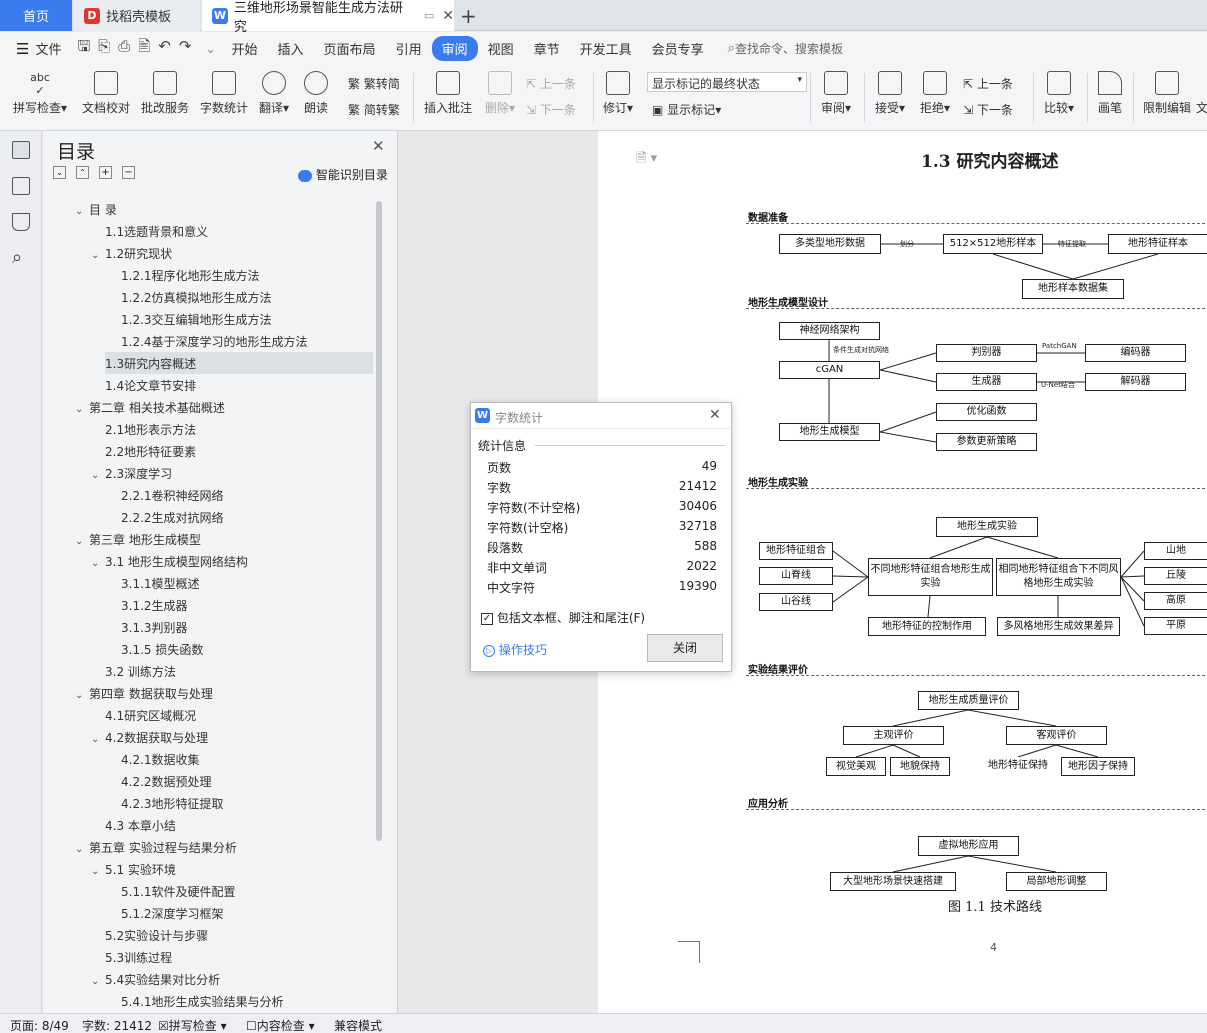 This screenshot has width=1207, height=1033. What do you see at coordinates (105, 172) in the screenshot?
I see `add-level-icon: +` at bounding box center [105, 172].